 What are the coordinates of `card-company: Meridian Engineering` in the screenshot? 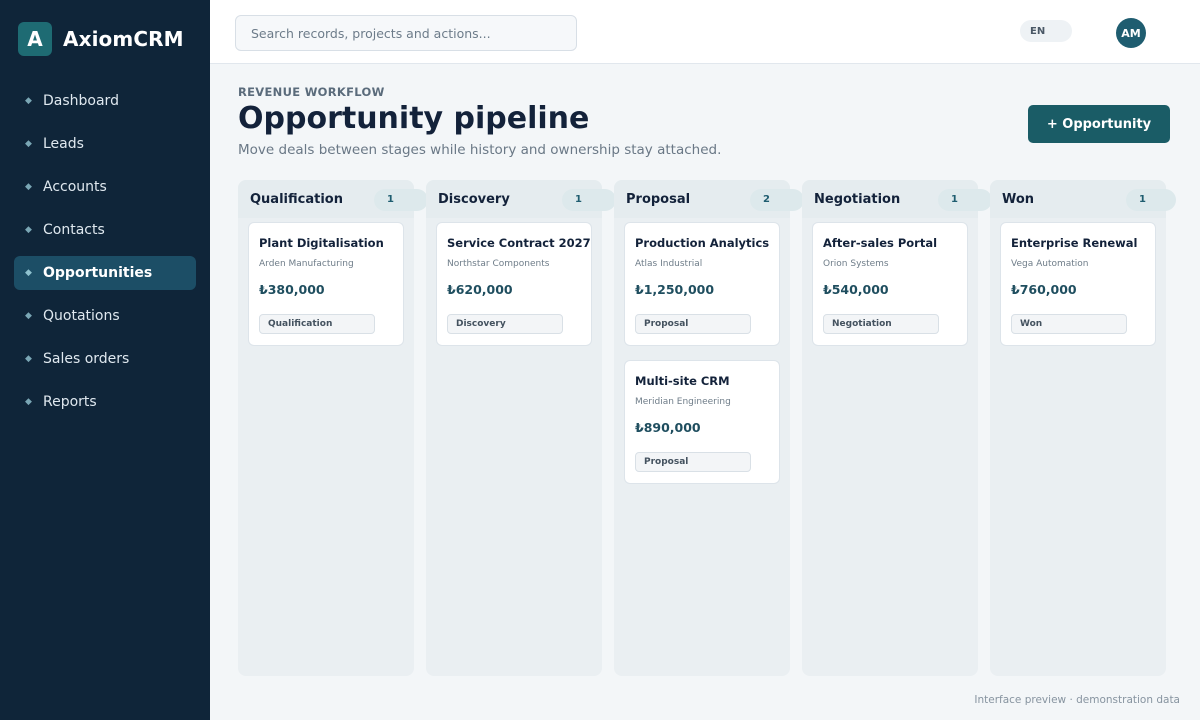 It's located at (683, 402).